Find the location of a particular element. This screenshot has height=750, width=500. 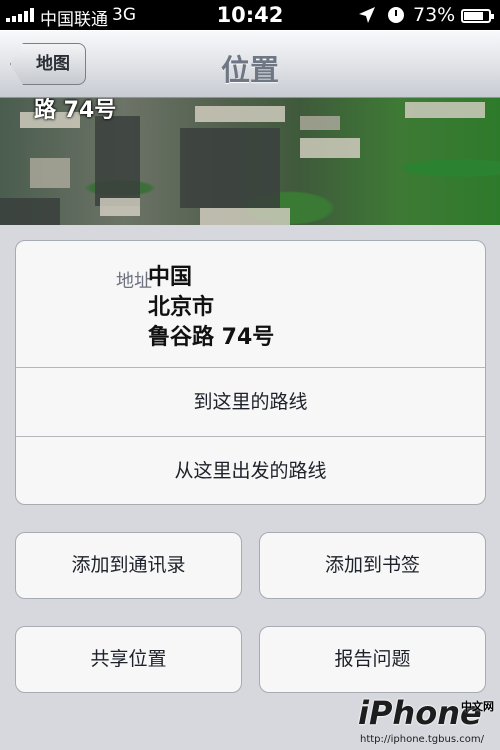

battery-icon is located at coordinates (477, 16).